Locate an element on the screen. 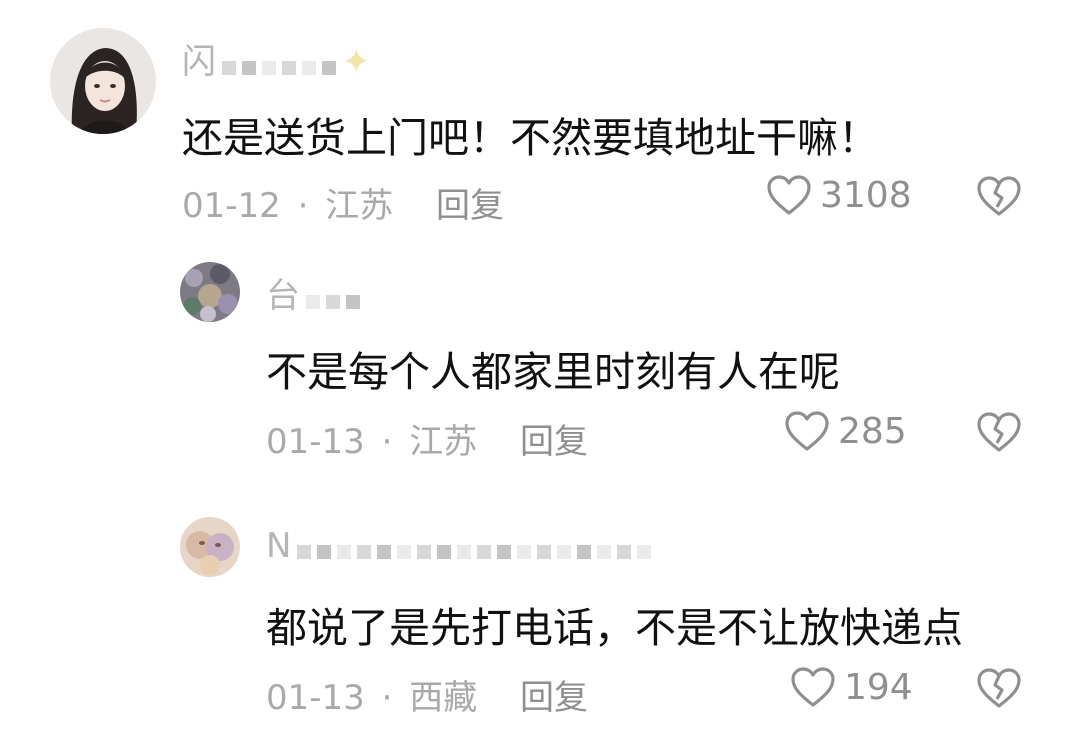 The image size is (1080, 734). like-count: 285 is located at coordinates (872, 431).